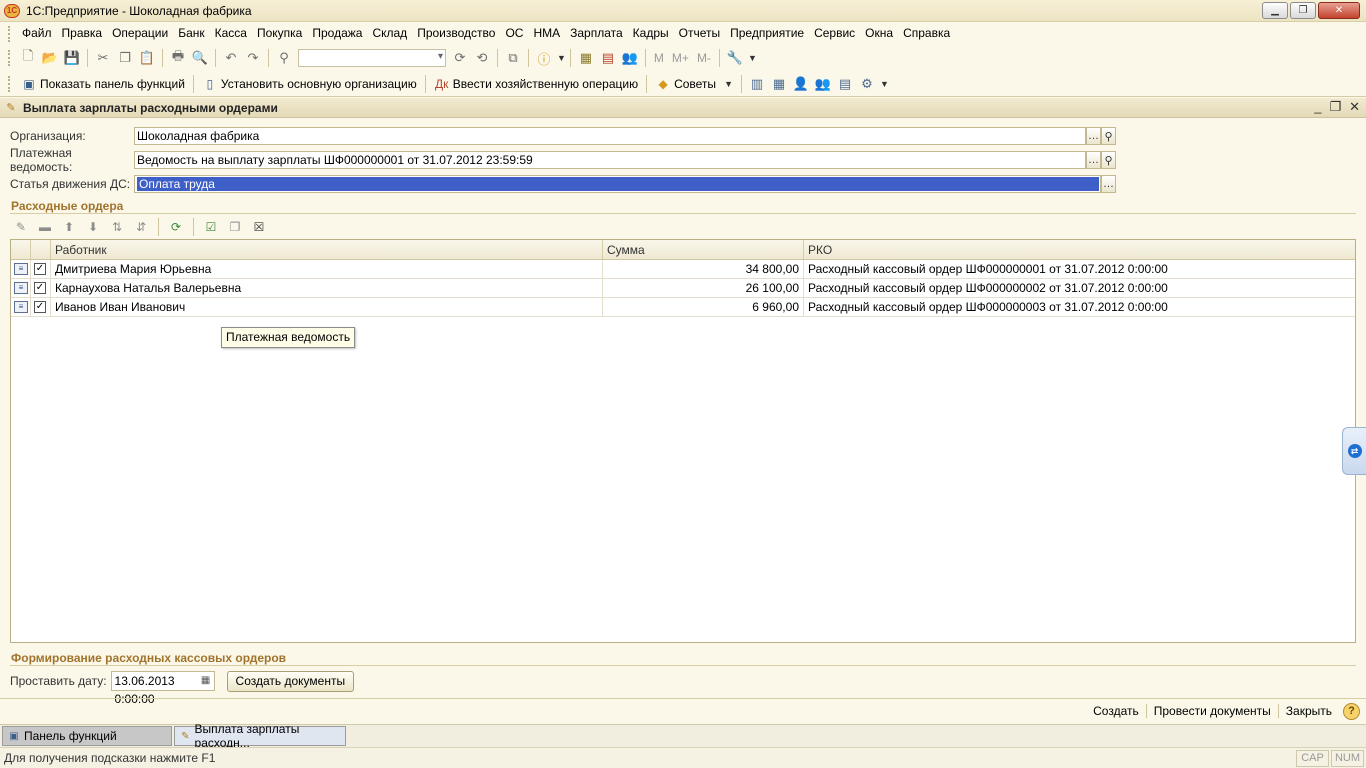 This screenshot has height=768, width=1366. Describe the element at coordinates (651, 33) in the screenshot. I see `menu-hr: Кадры` at that location.